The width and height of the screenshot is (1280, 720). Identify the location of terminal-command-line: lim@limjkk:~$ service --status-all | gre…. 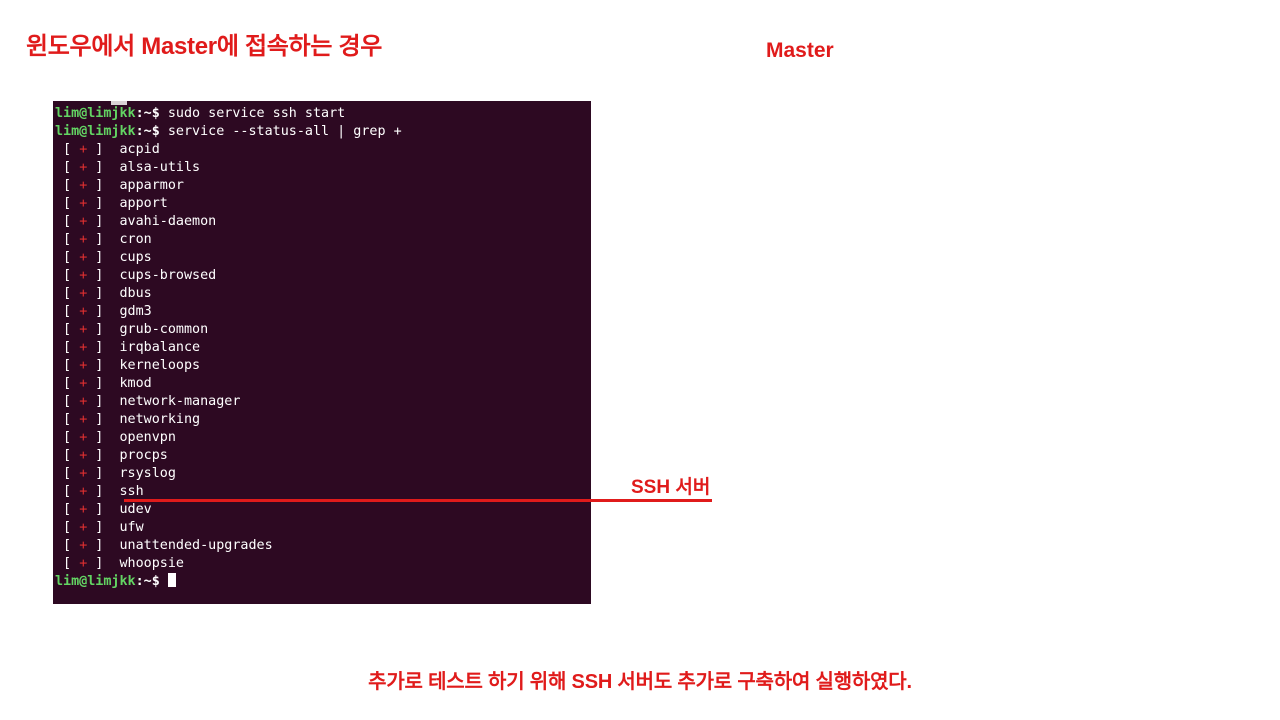
(322, 132).